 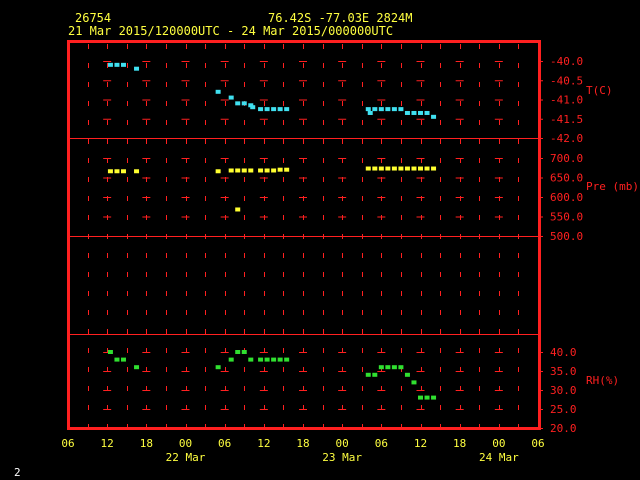 I want to click on y-tick-label: 600.0, so click(x=566, y=197).